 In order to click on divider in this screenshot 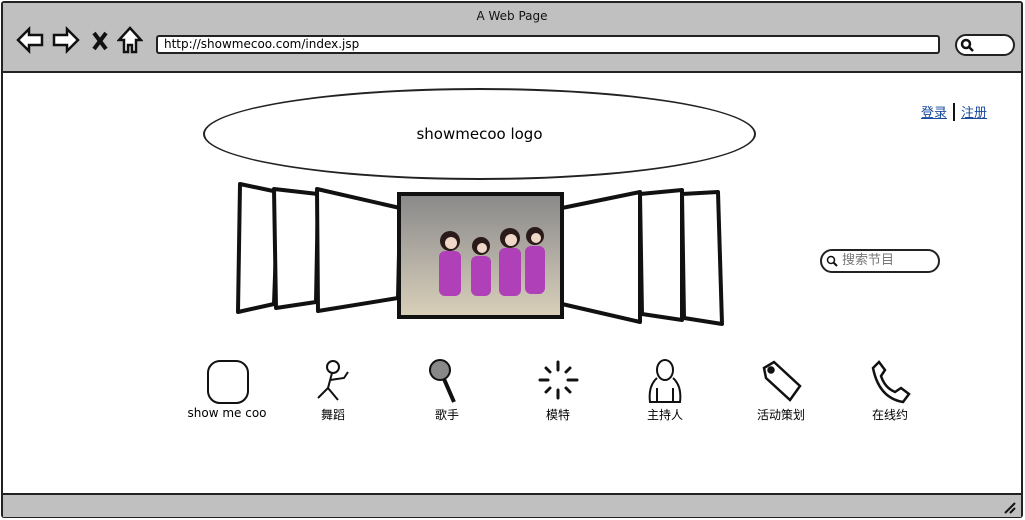, I will do `click(954, 111)`.